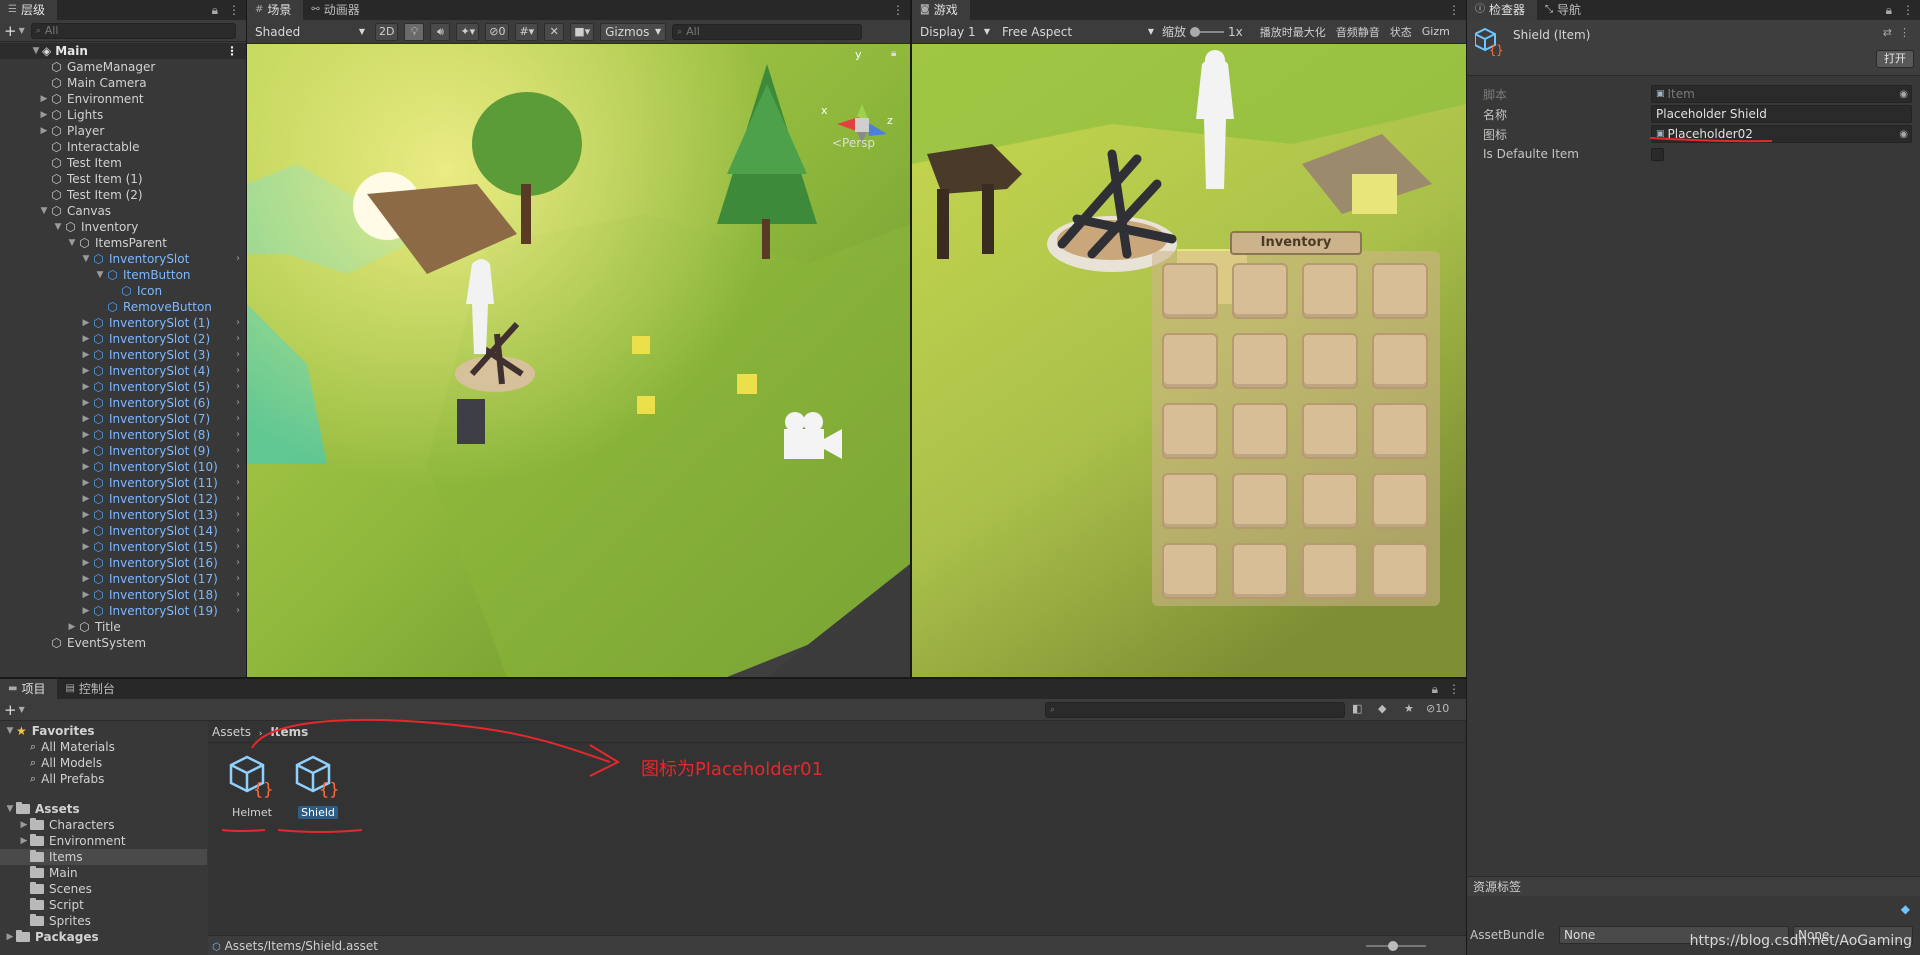 The width and height of the screenshot is (1920, 955). What do you see at coordinates (633, 31) in the screenshot?
I see `gizmos-dropdown: Gizmos ▼` at bounding box center [633, 31].